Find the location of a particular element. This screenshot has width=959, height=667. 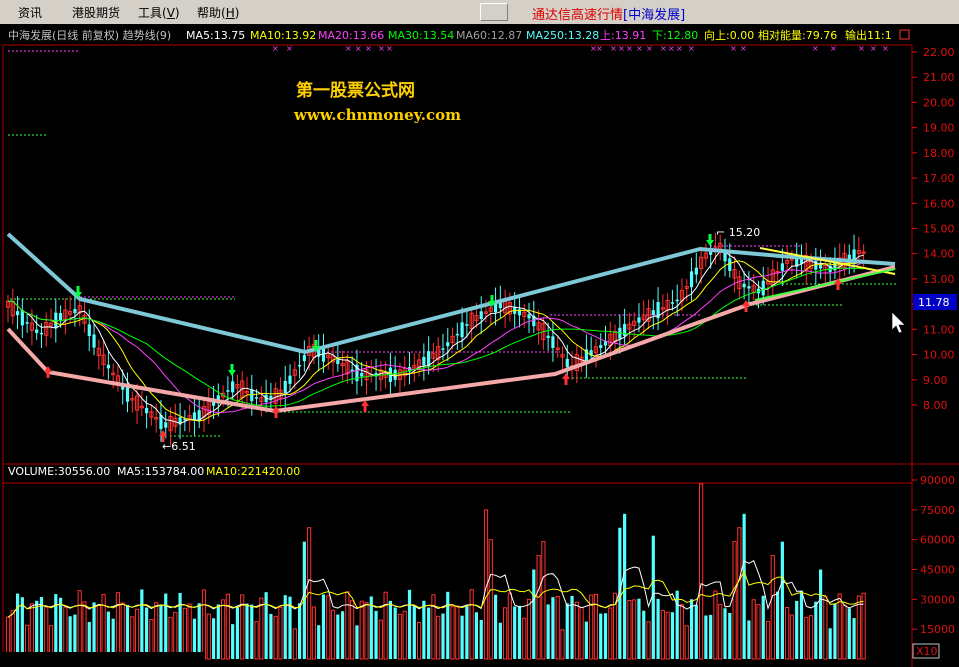

output-value: 输出11:1 is located at coordinates (868, 35).